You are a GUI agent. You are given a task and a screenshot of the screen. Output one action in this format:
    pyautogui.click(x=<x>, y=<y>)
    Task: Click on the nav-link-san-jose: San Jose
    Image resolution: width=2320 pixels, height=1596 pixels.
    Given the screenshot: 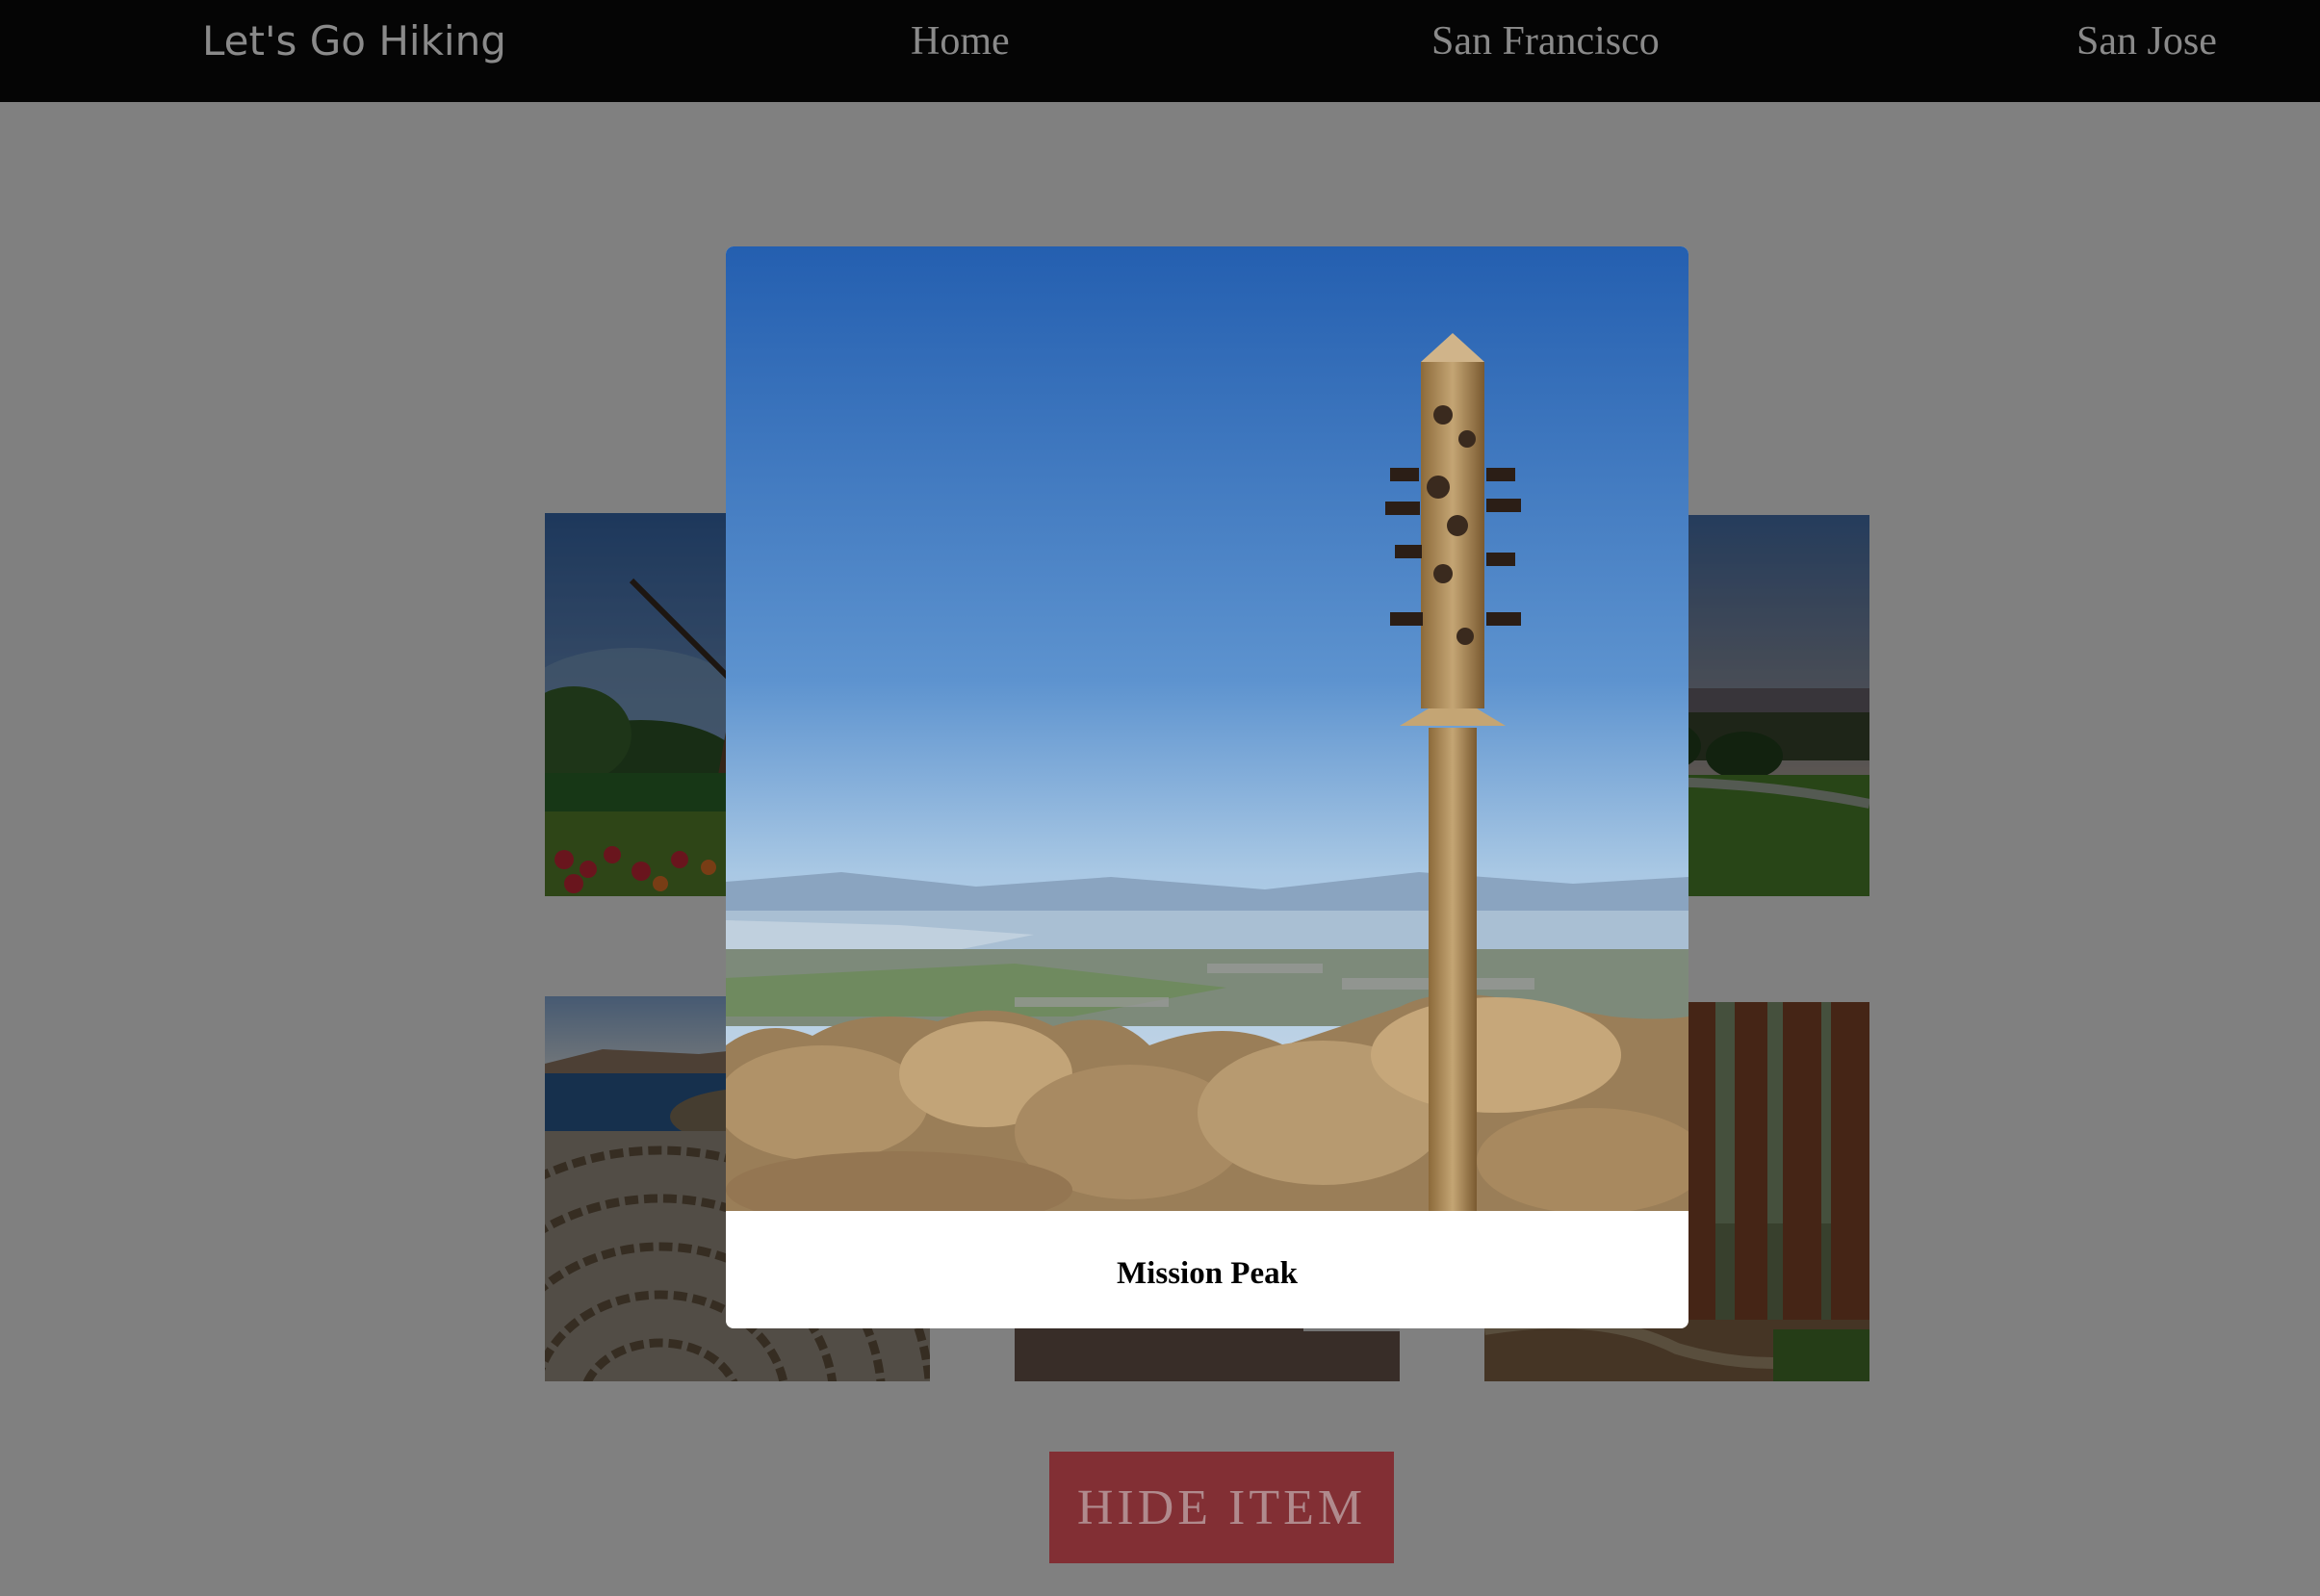 What is the action you would take?
    pyautogui.click(x=2146, y=41)
    